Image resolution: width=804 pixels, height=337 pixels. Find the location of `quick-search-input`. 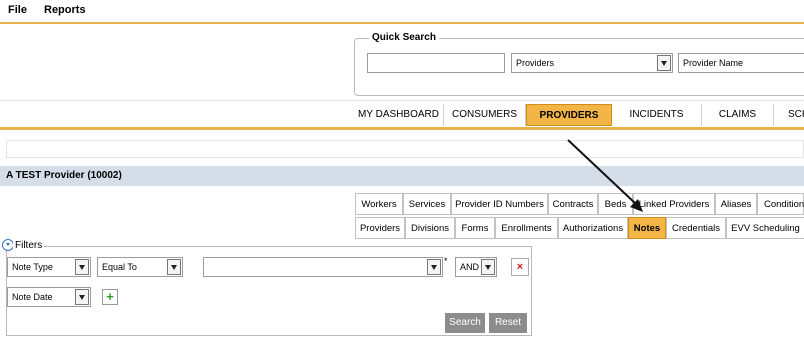

quick-search-input is located at coordinates (436, 63).